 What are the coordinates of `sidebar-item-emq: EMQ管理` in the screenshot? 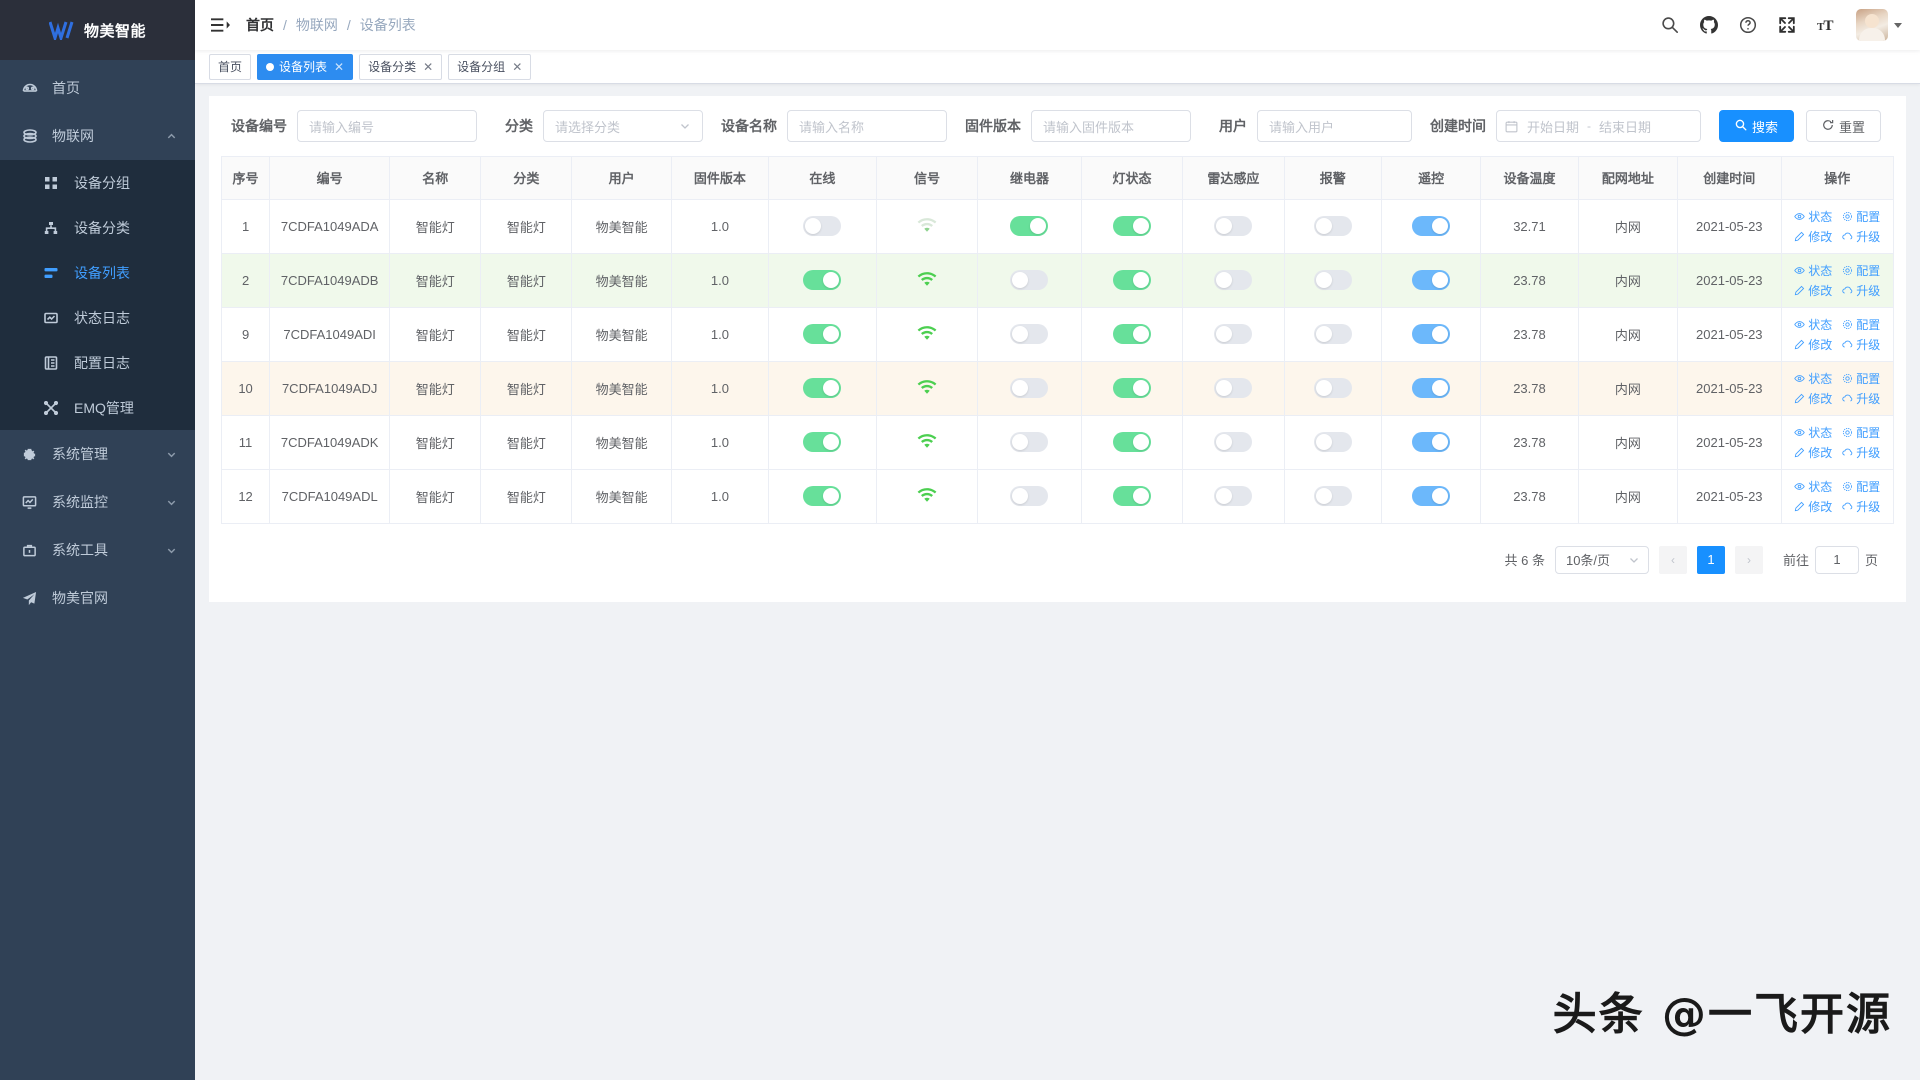 It's located at (97, 407).